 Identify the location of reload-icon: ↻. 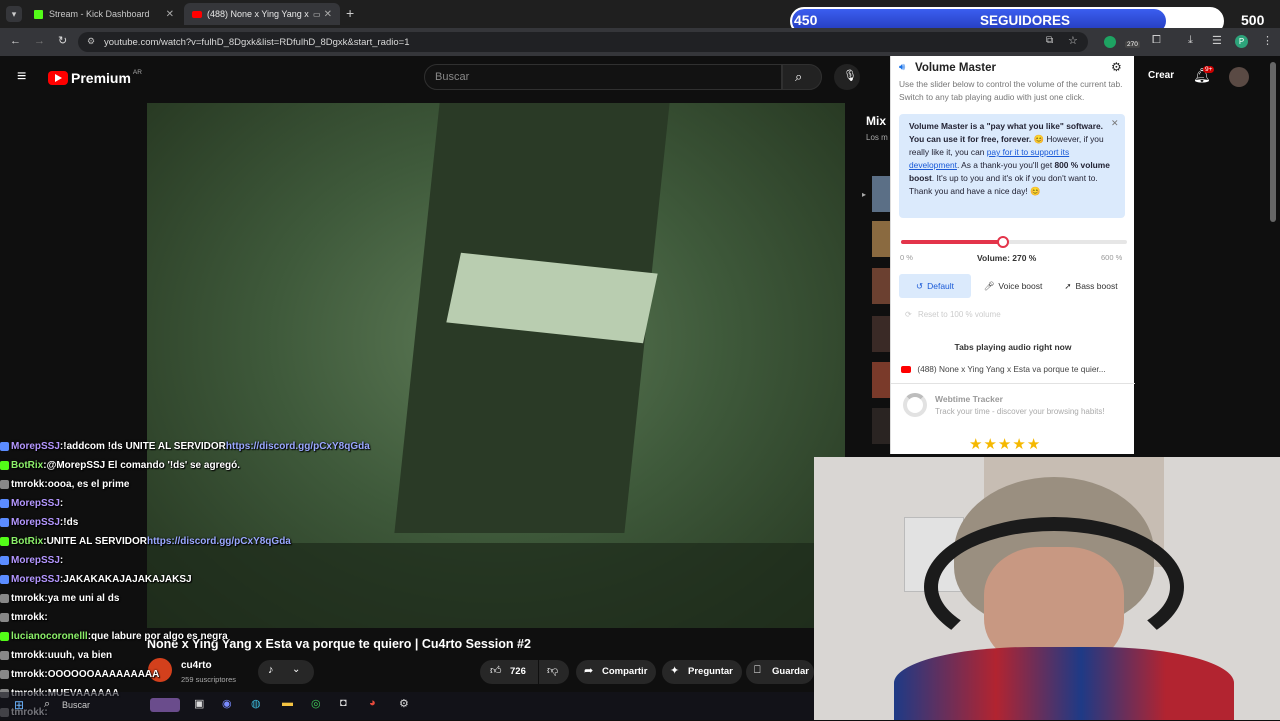
(62, 40).